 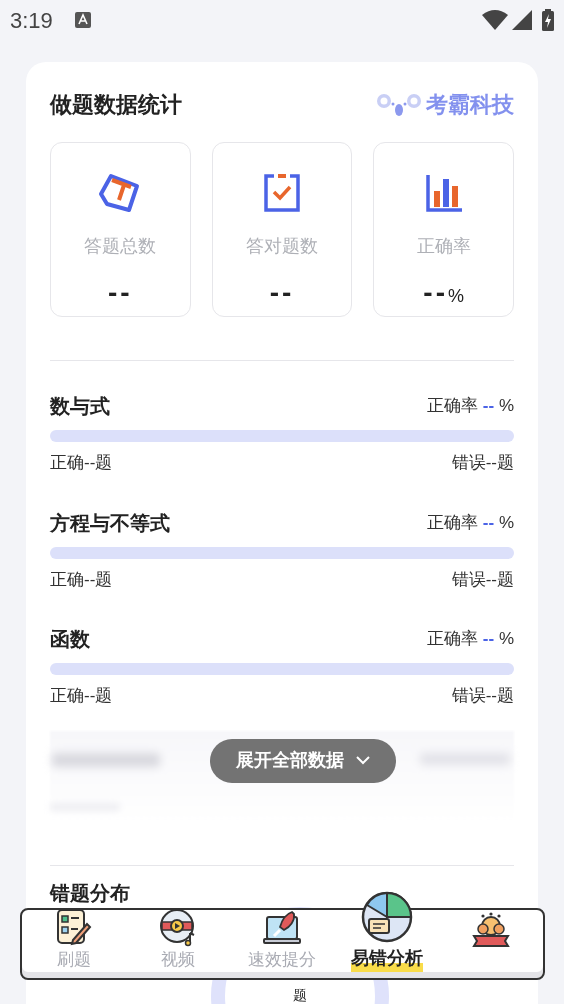 I want to click on chart-center-label: 题, so click(x=300, y=994).